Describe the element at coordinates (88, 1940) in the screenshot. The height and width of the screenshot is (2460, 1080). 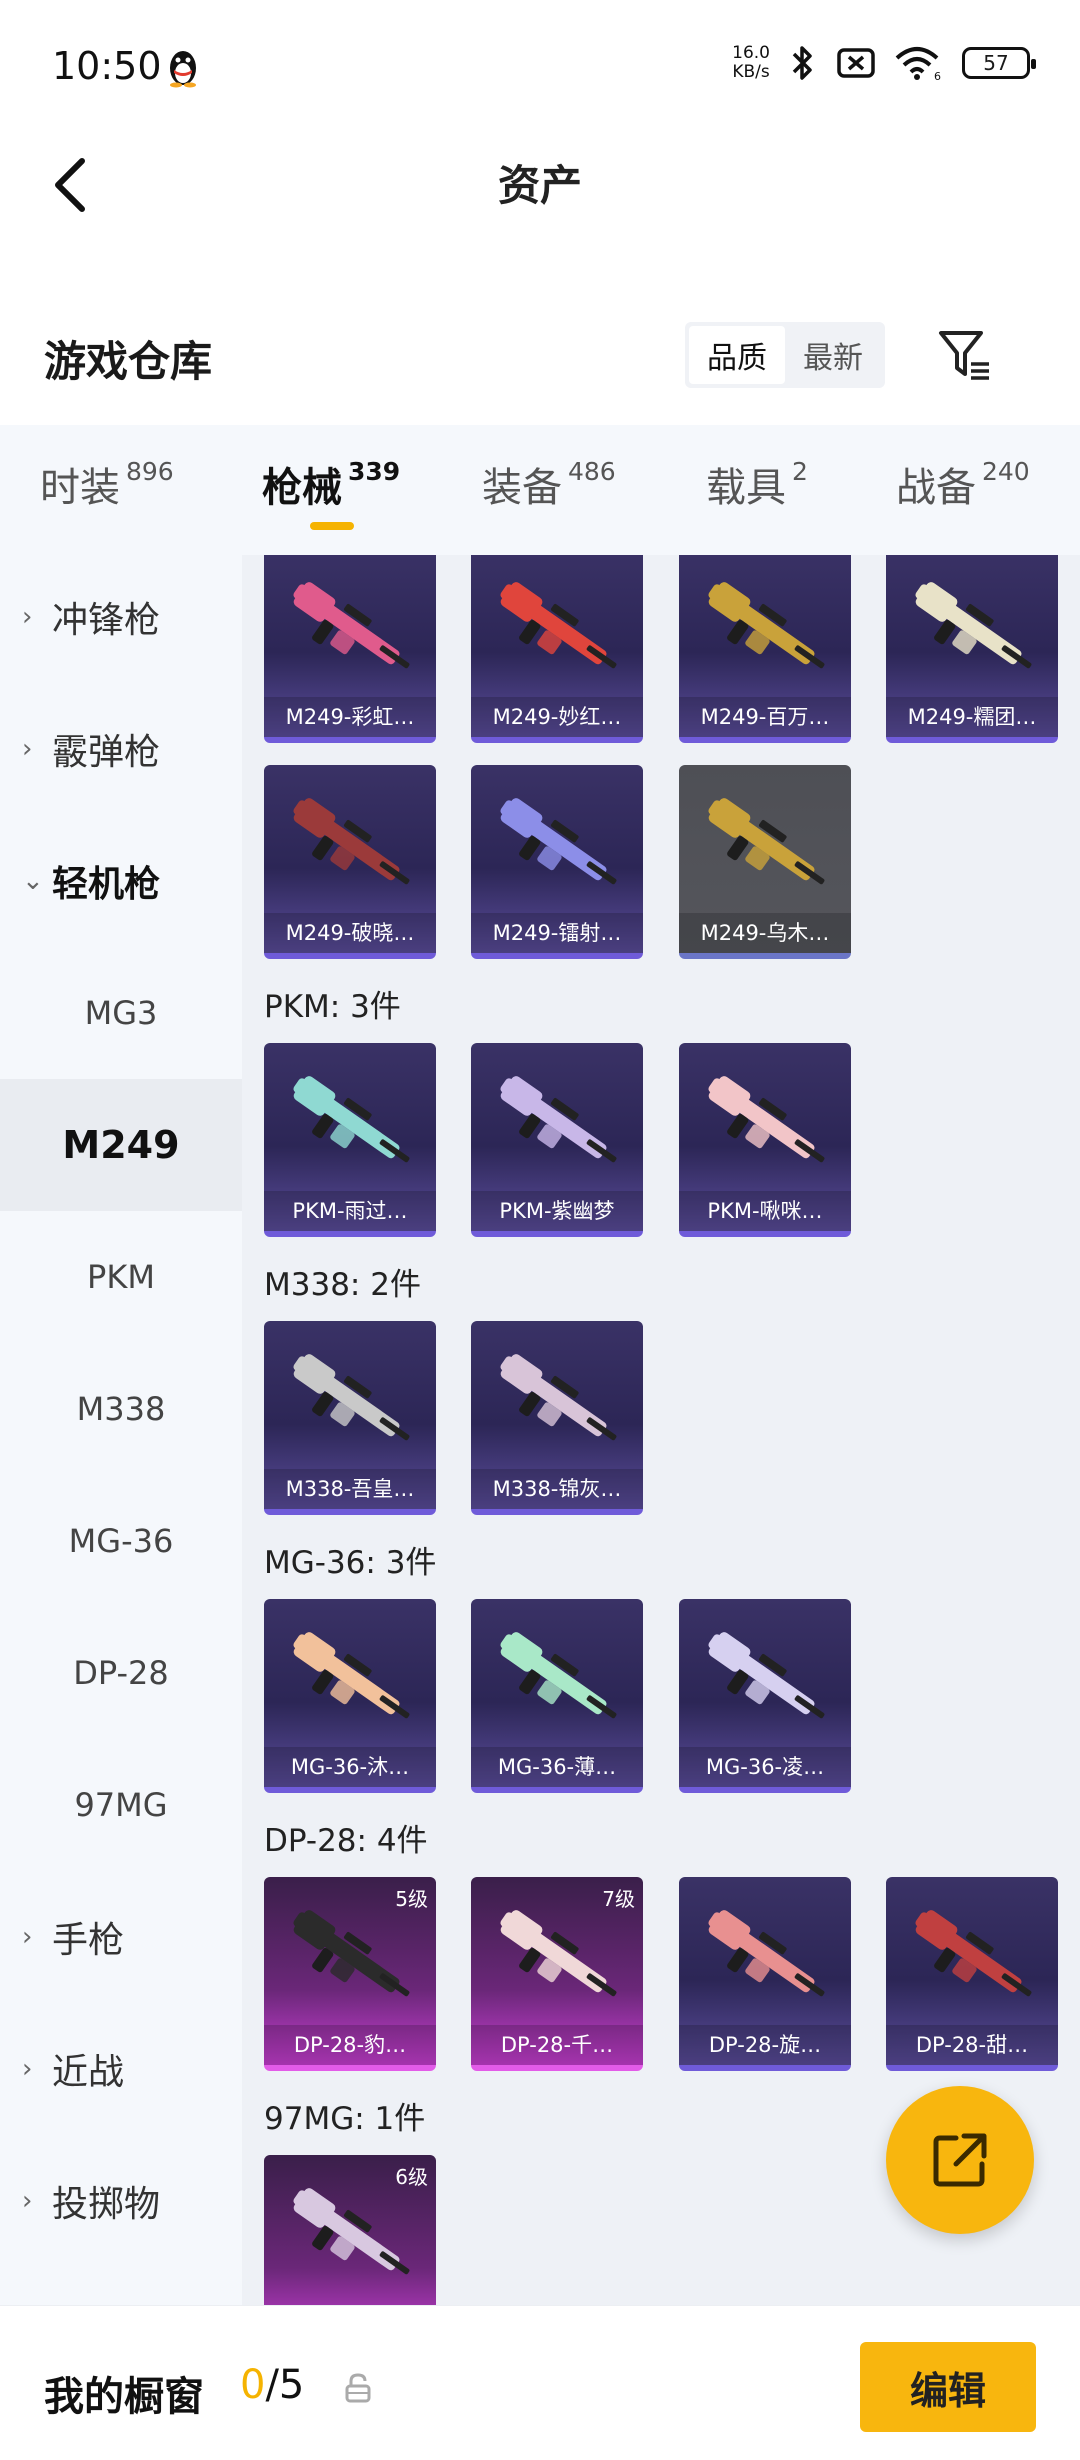
I see `sidebar-item-label: 手枪` at that location.